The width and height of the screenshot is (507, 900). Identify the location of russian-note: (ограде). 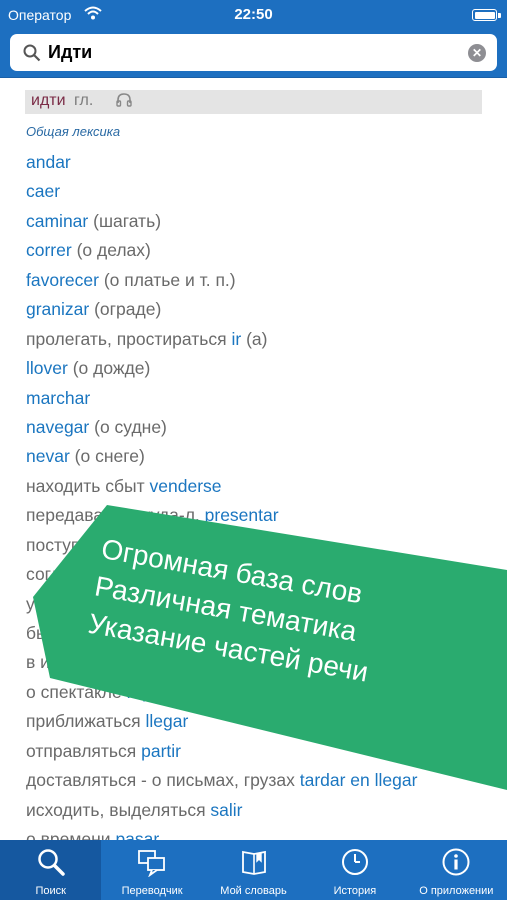
(125, 309).